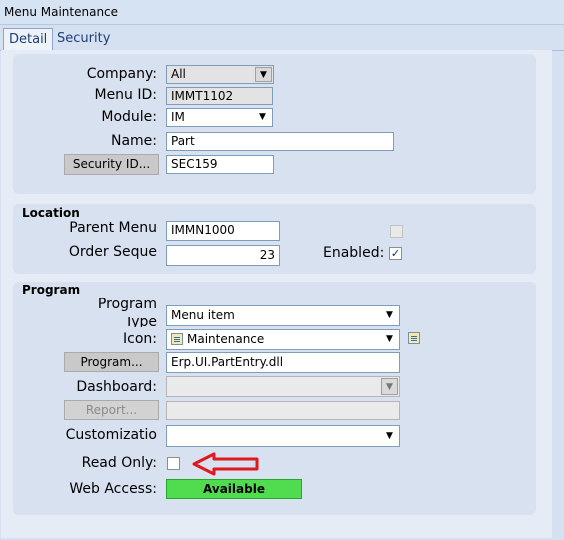 The image size is (564, 540). What do you see at coordinates (83, 38) in the screenshot?
I see `tab-security: Security` at bounding box center [83, 38].